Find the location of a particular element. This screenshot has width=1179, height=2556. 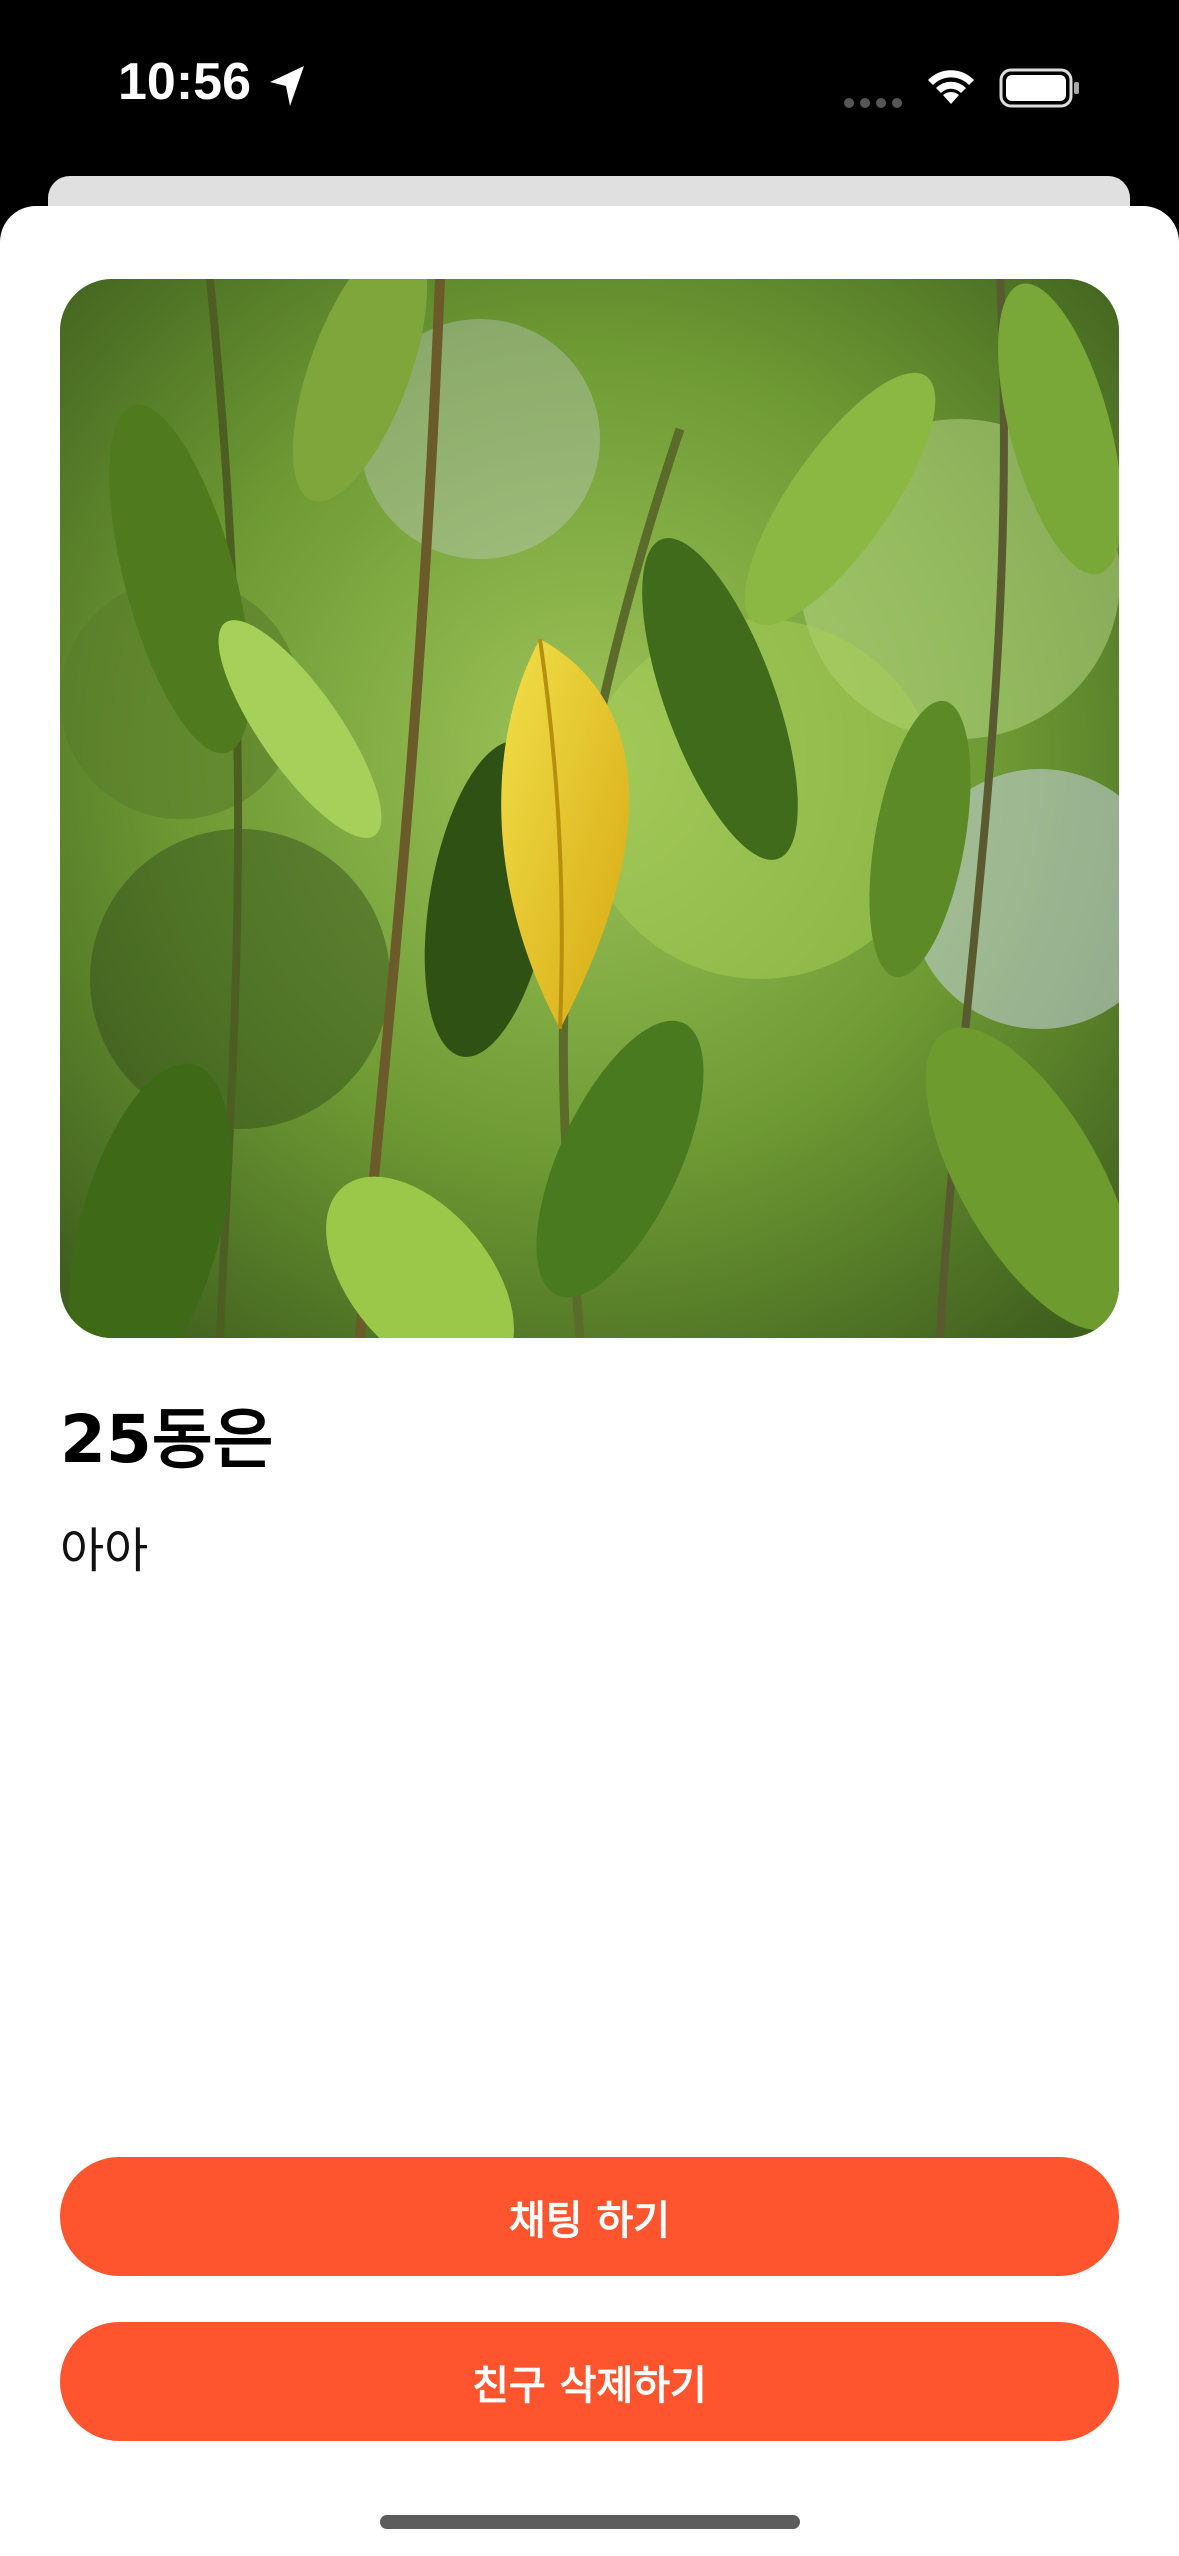

status-bar: 10:56 is located at coordinates (589, 88).